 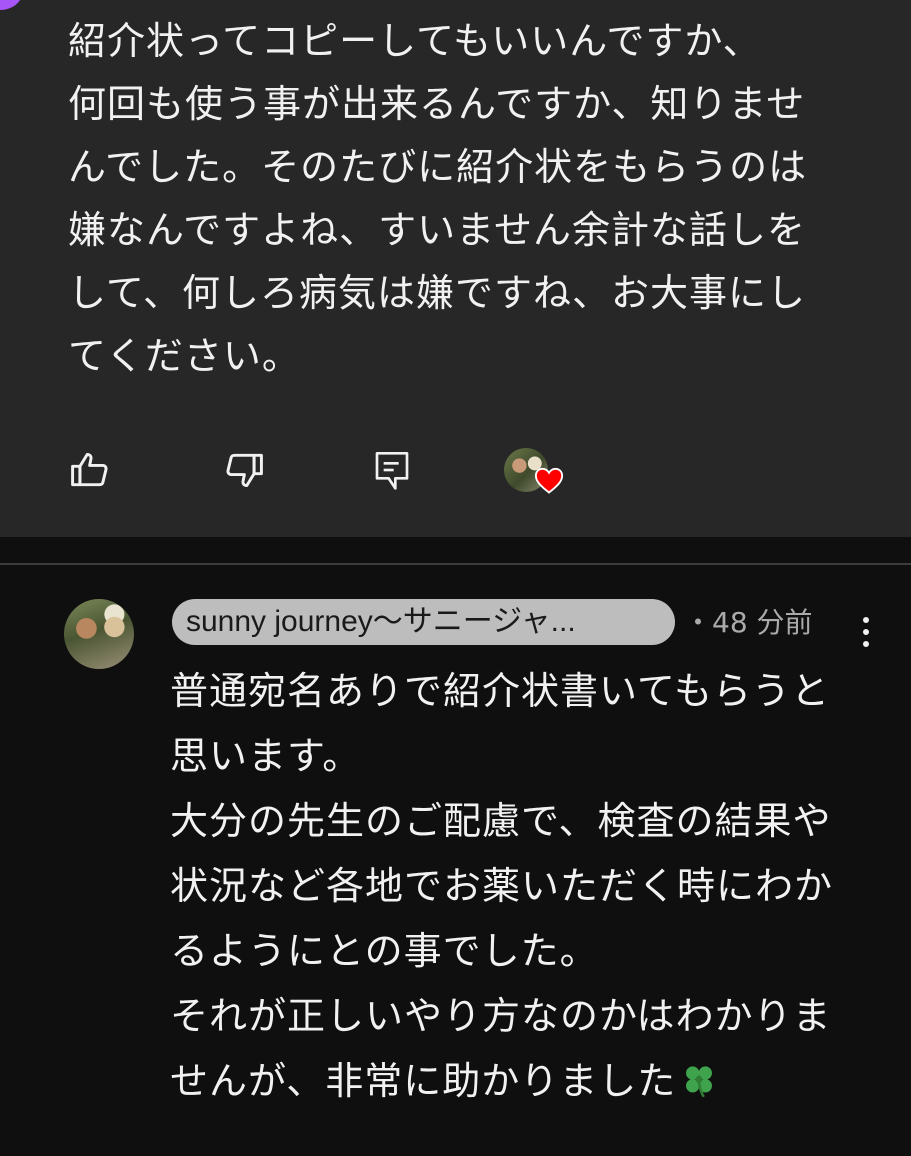 I want to click on reply-icon, so click(x=392, y=471).